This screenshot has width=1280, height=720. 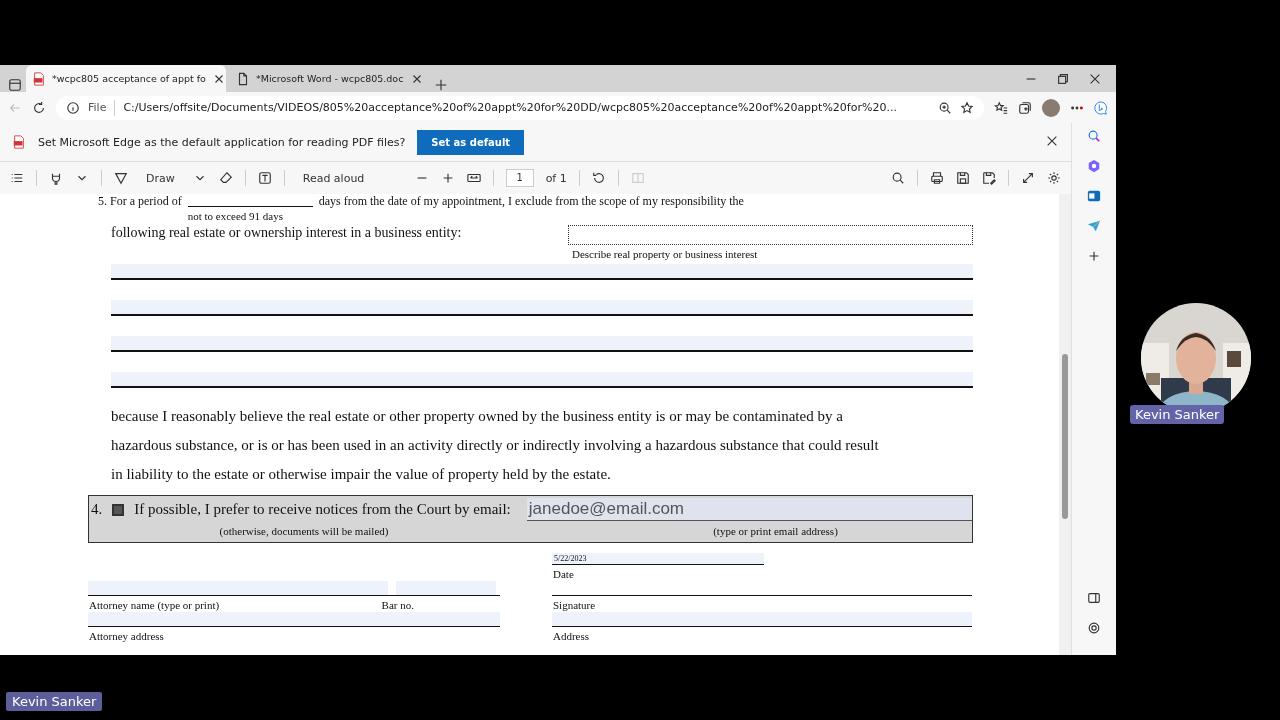 What do you see at coordinates (775, 531) in the screenshot?
I see `field-label: (type or print email address)` at bounding box center [775, 531].